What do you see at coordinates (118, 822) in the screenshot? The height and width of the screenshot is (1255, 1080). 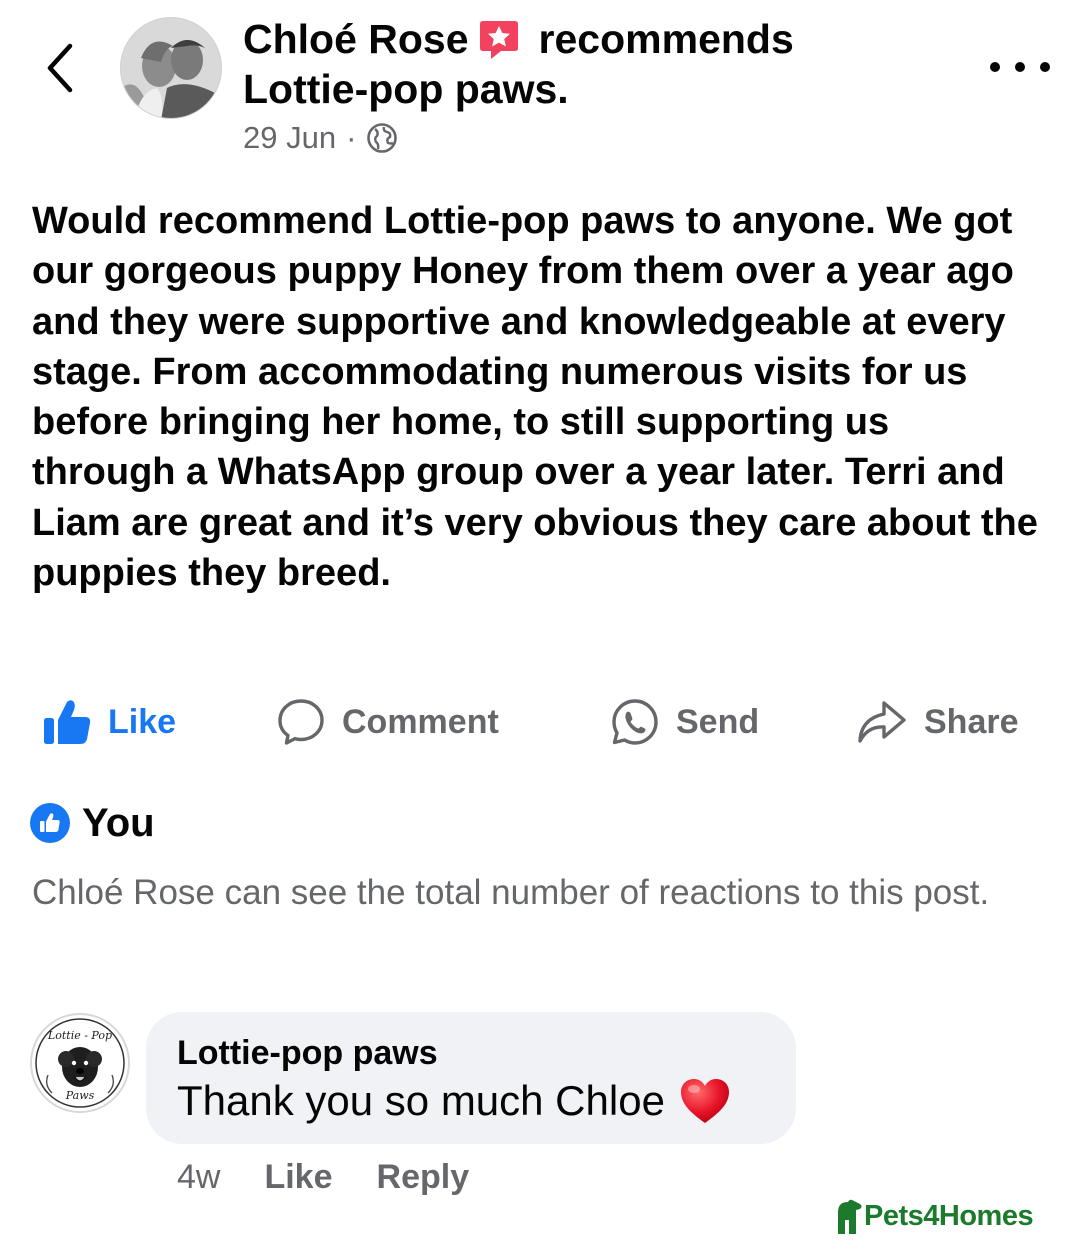 I see `reaction-people: You` at bounding box center [118, 822].